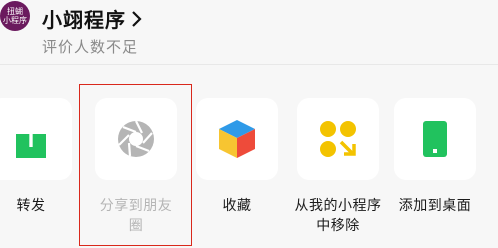 This screenshot has width=498, height=248. I want to click on rating-status: 评价人数不足, so click(90, 47).